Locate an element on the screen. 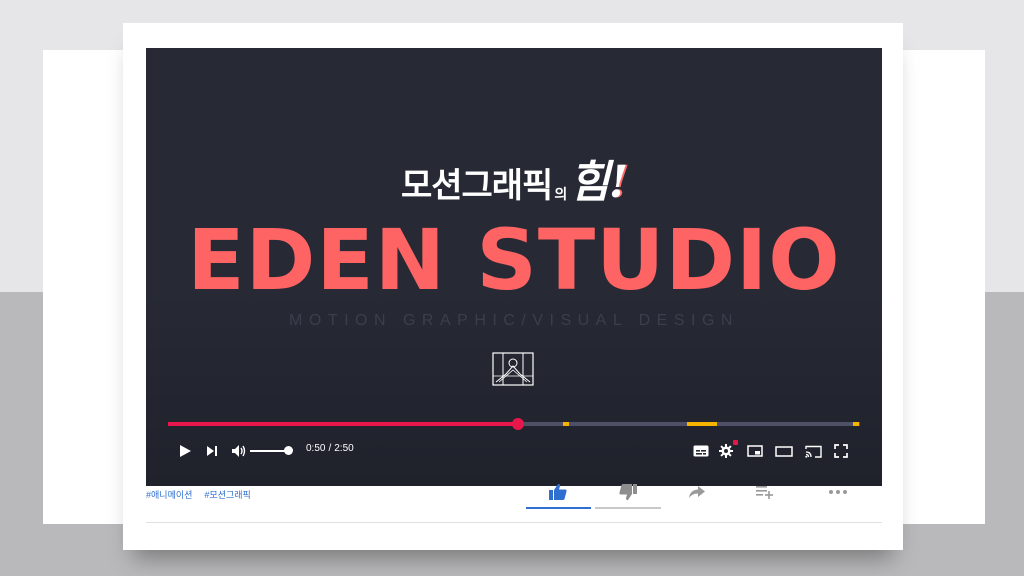 Image resolution: width=1024 pixels, height=576 pixels. subtitles-icon is located at coordinates (701, 451).